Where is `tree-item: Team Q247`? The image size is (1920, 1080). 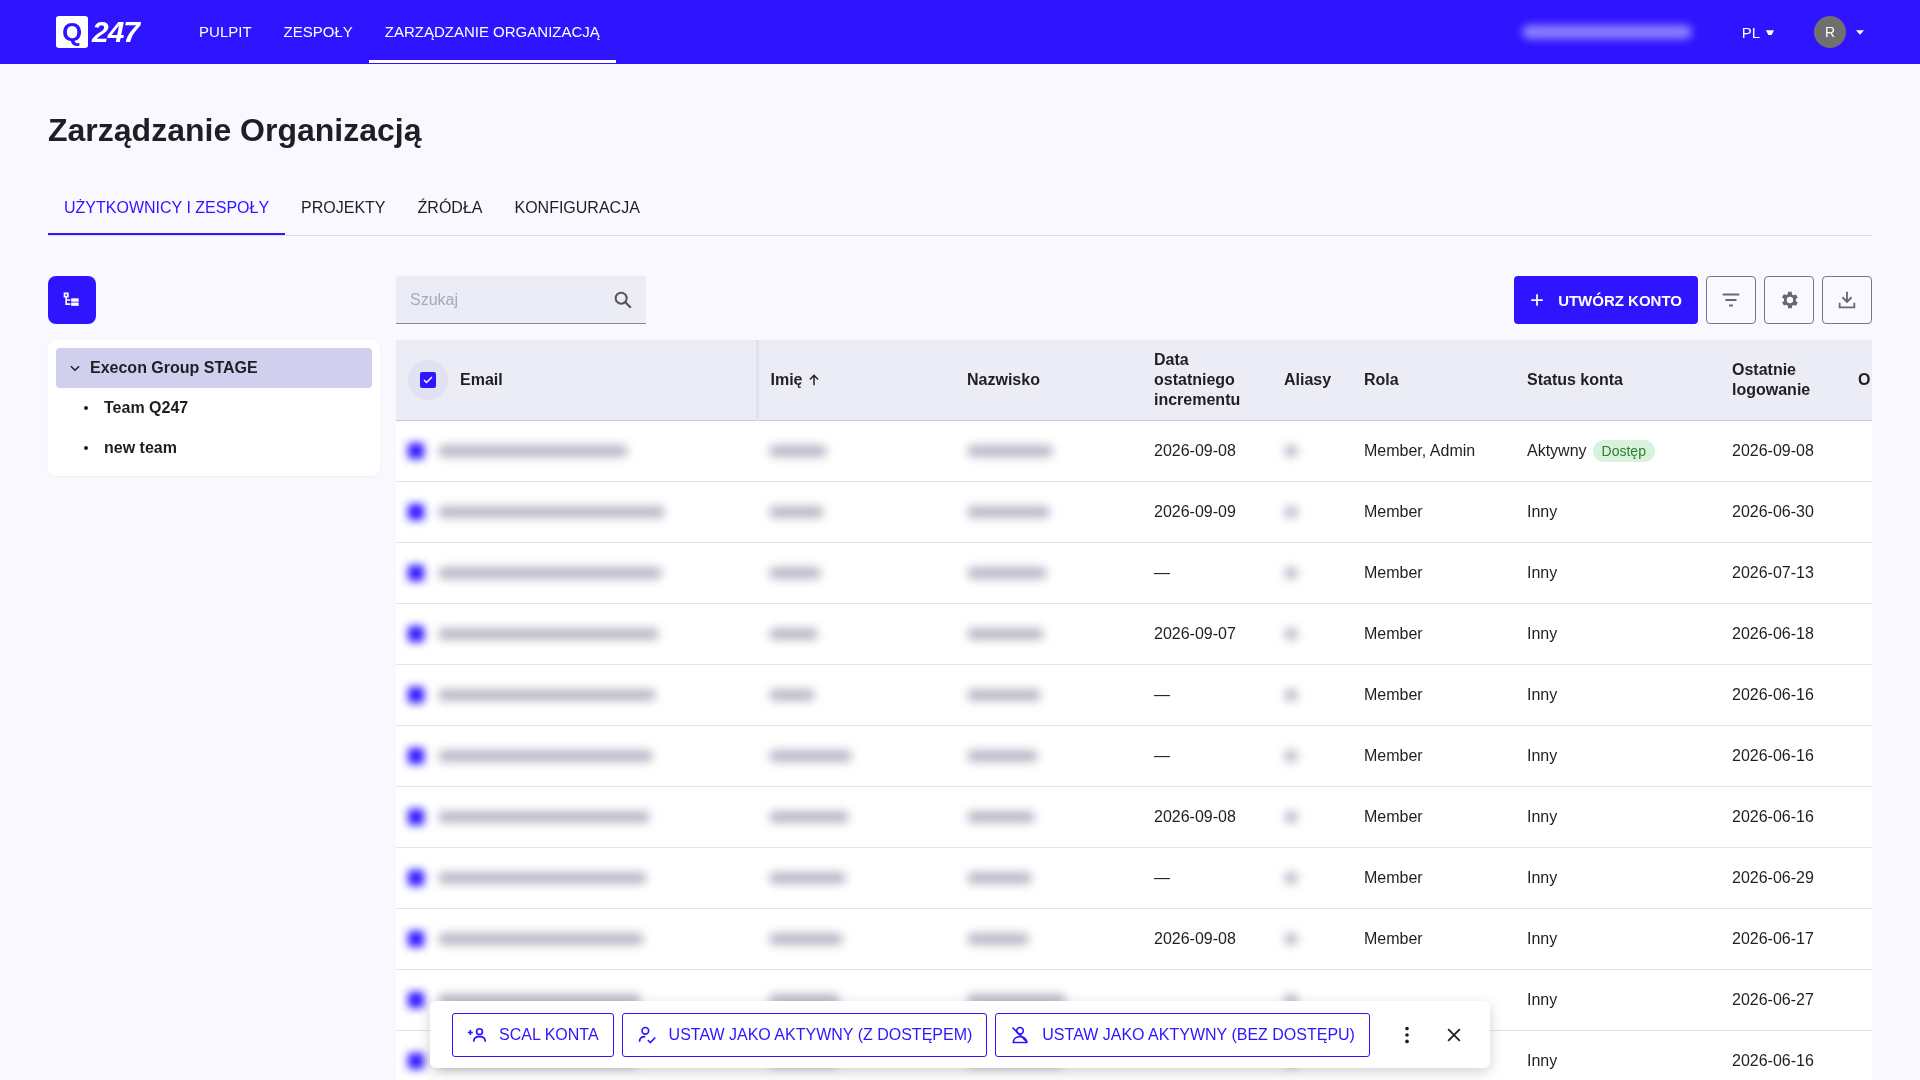
tree-item: Team Q247 is located at coordinates (214, 408).